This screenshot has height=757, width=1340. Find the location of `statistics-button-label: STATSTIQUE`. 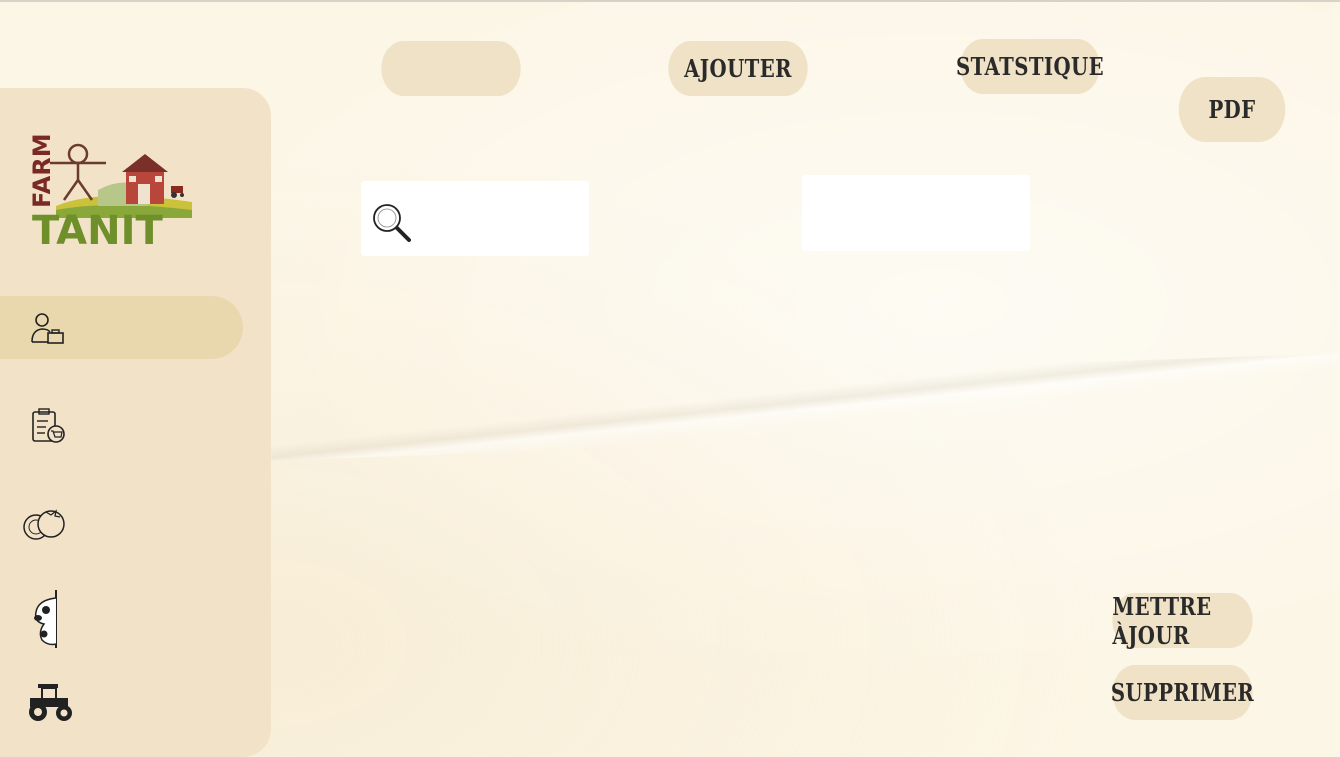

statistics-button-label: STATSTIQUE is located at coordinates (1030, 66).